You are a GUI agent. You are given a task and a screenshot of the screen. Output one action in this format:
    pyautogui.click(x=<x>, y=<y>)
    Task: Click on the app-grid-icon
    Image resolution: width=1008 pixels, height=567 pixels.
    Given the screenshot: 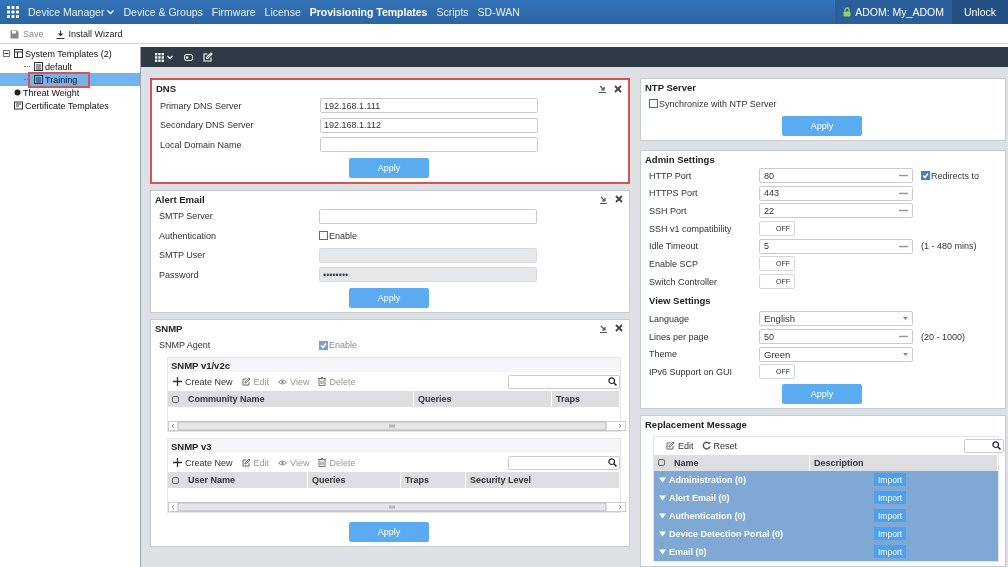 What is the action you would take?
    pyautogui.click(x=13, y=12)
    